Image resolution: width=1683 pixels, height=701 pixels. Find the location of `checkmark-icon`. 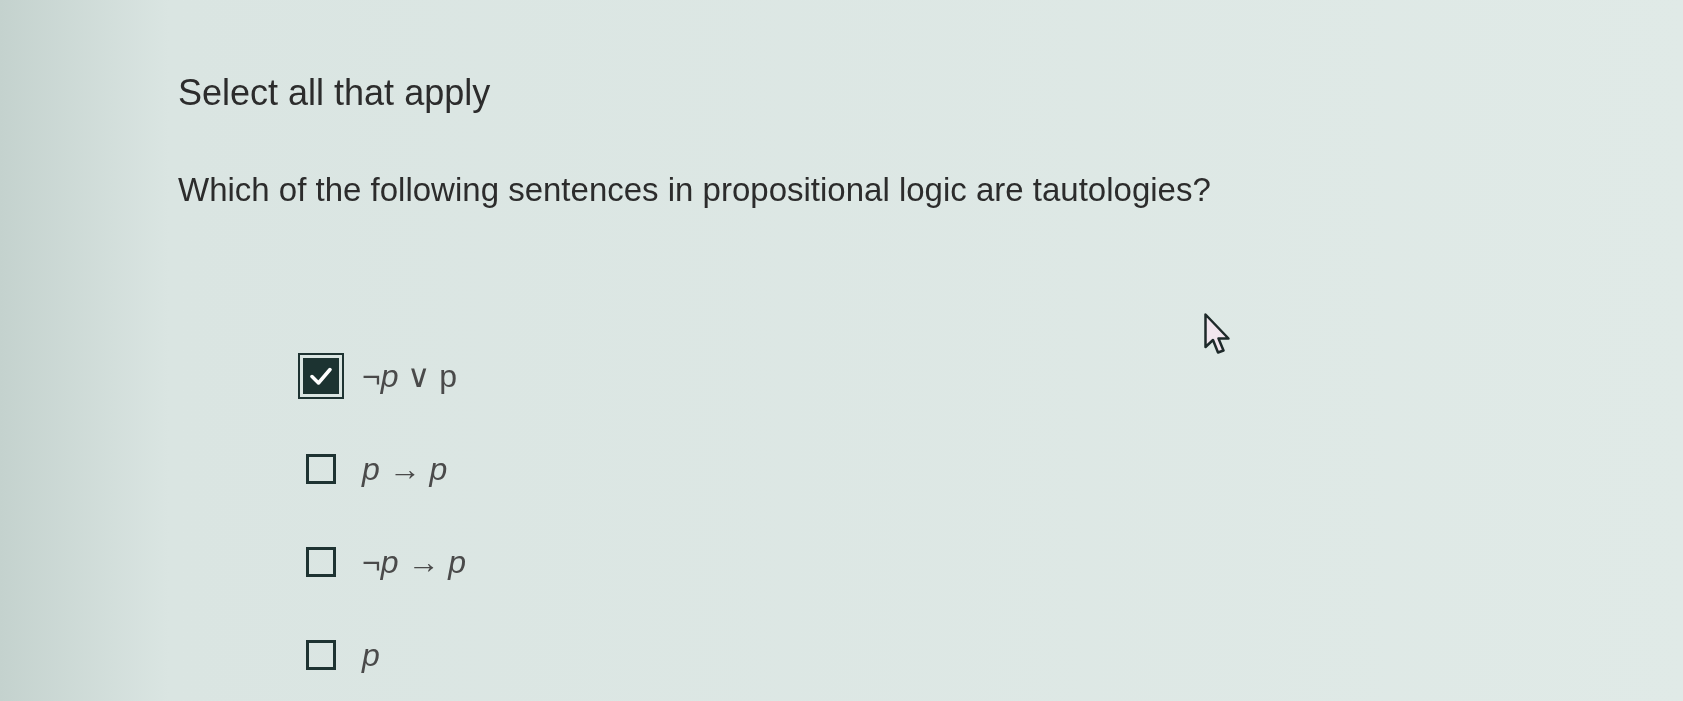

checkmark-icon is located at coordinates (321, 376).